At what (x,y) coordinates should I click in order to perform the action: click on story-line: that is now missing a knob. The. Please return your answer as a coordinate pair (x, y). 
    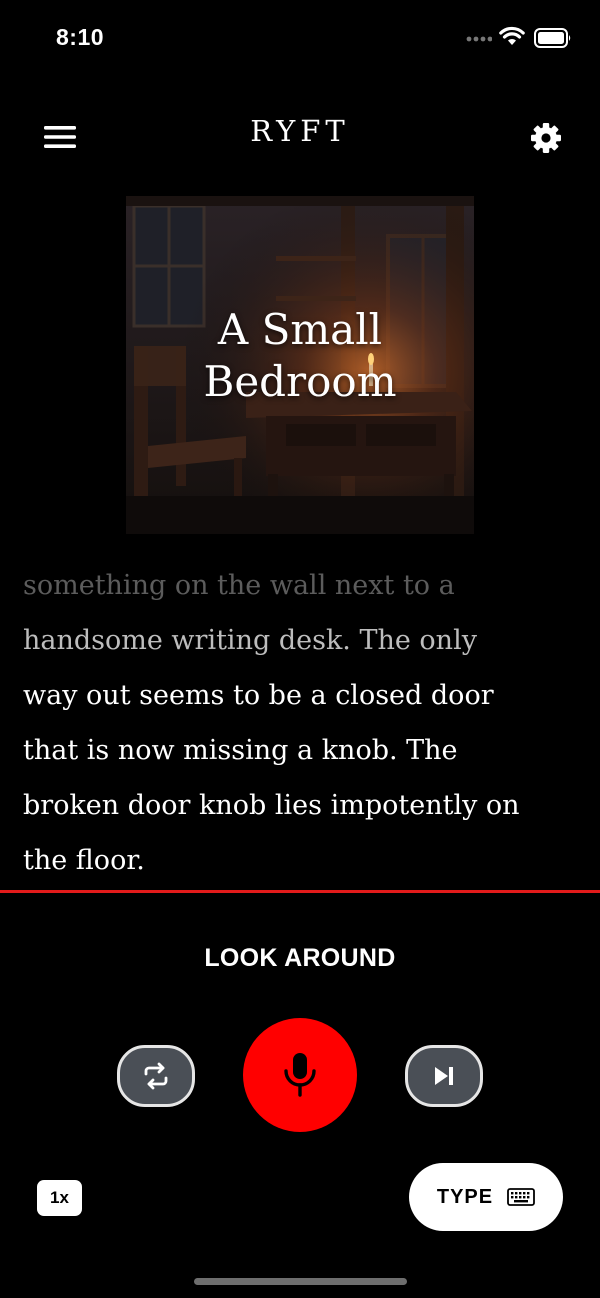
    Looking at the image, I should click on (240, 750).